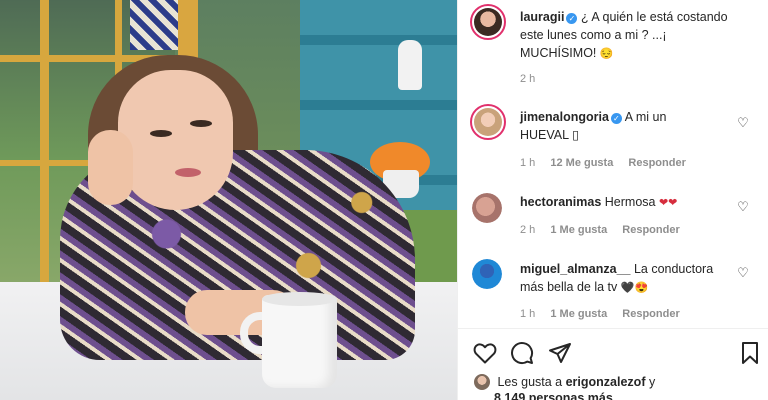 The image size is (768, 400). Describe the element at coordinates (527, 230) in the screenshot. I see `comment-time: 2 h` at that location.